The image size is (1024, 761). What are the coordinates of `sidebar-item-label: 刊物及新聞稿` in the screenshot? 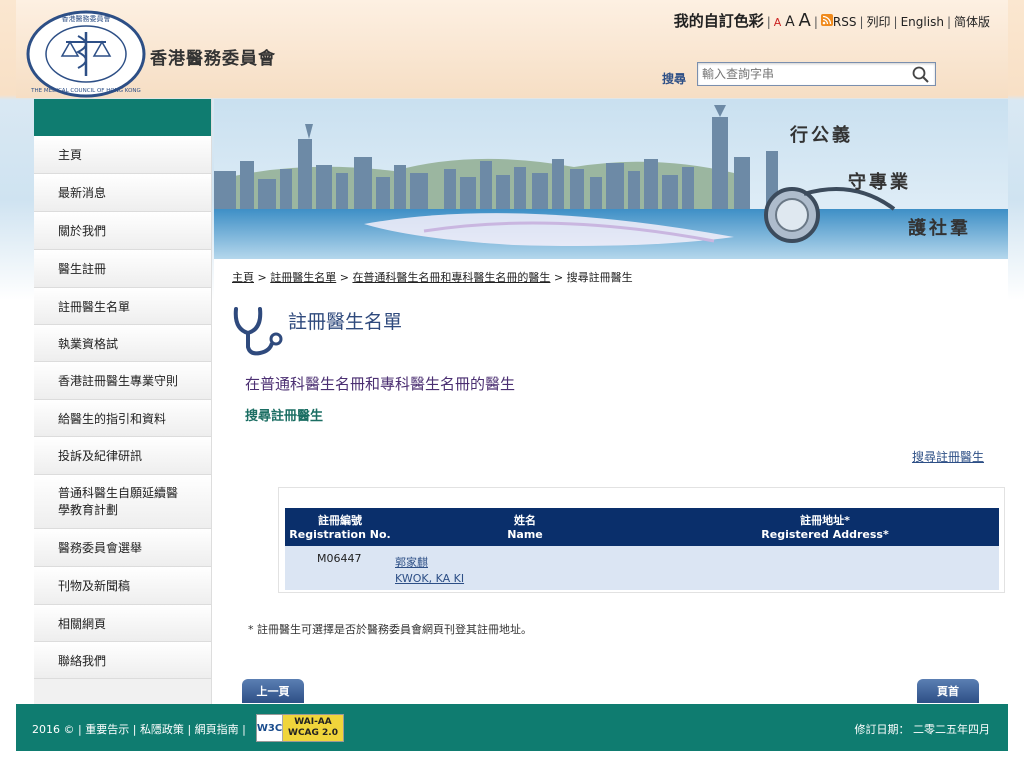 It's located at (94, 586).